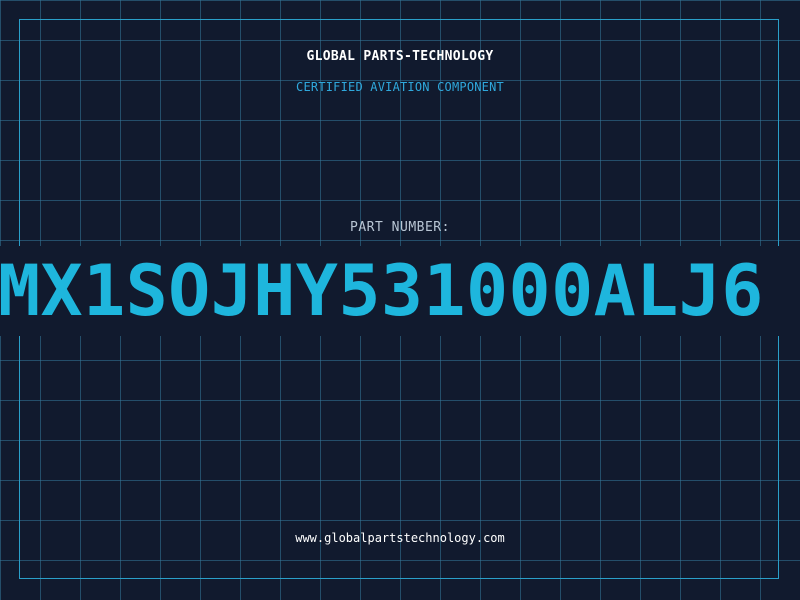 Image resolution: width=800 pixels, height=600 pixels. Describe the element at coordinates (400, 538) in the screenshot. I see `website-url: www.globalpartstechnology.com` at that location.